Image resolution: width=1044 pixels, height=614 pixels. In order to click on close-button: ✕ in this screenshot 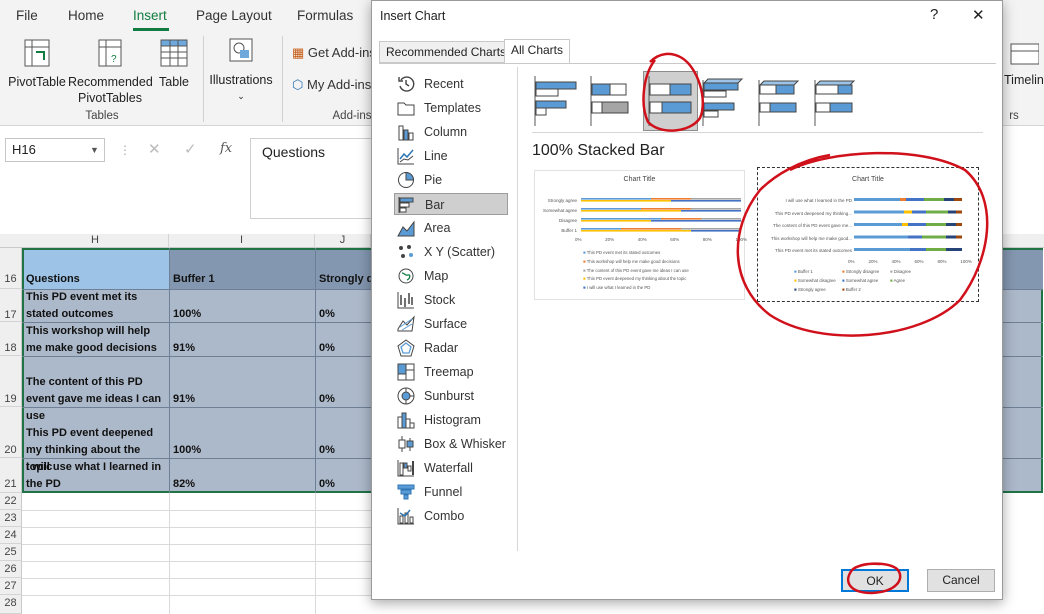, I will do `click(978, 15)`.